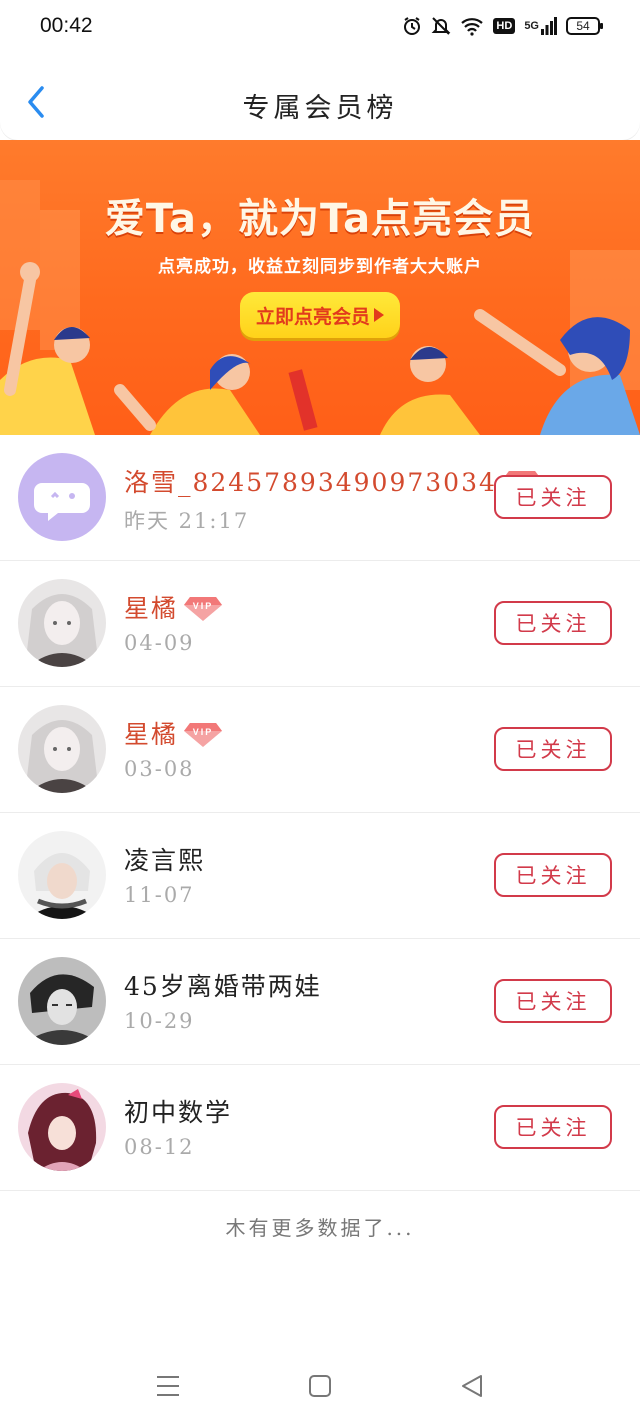 Image resolution: width=640 pixels, height=1422 pixels. I want to click on list-item: 星橘 VIP 04-09 已关注, so click(320, 624).